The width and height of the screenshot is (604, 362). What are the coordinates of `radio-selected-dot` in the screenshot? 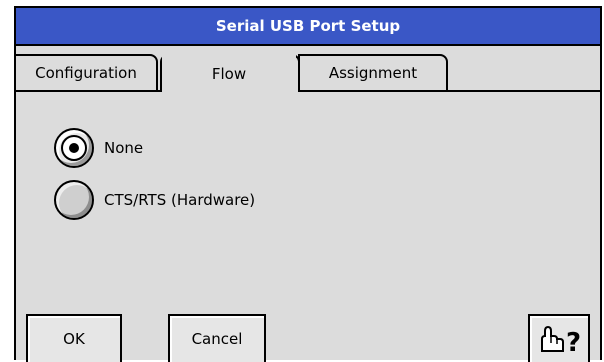 It's located at (74, 148).